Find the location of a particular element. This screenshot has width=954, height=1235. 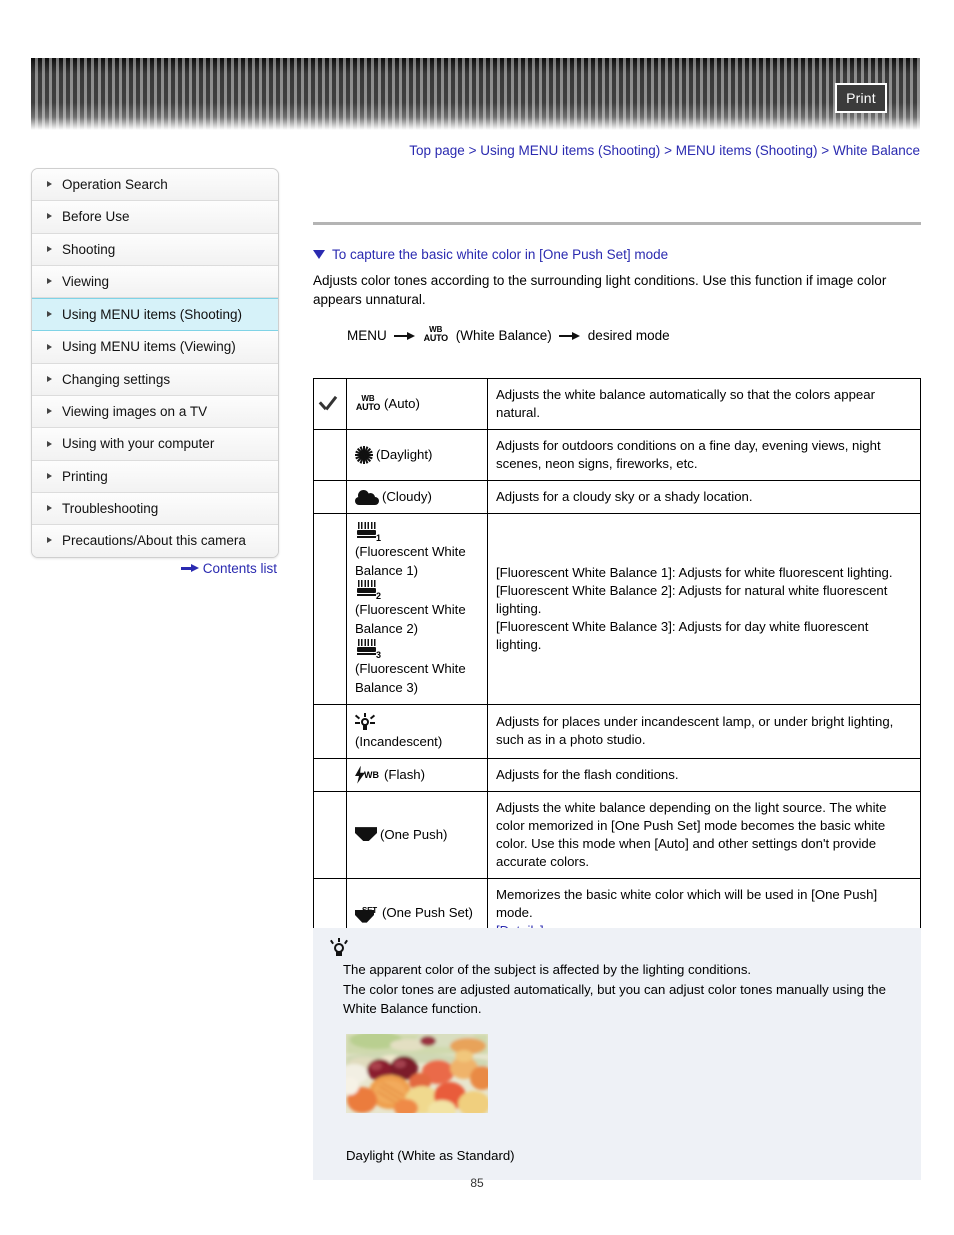

sidebar-item-troubleshooting: Troubleshooting is located at coordinates (155, 509).